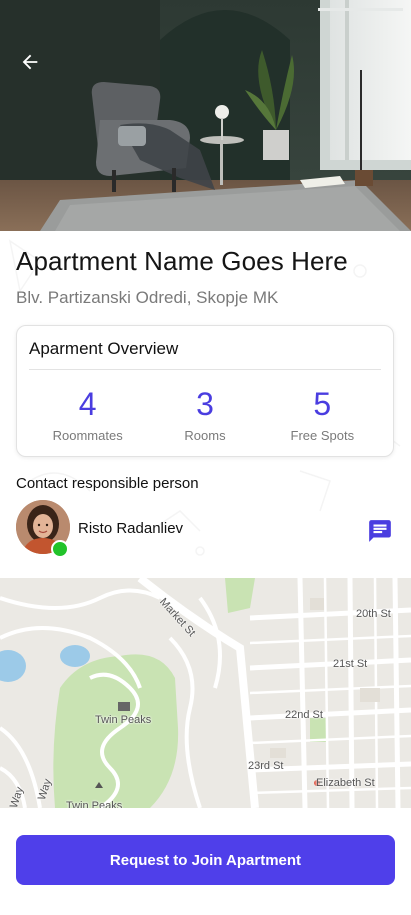 Image resolution: width=411 pixels, height=915 pixels. I want to click on map-label: 21st St, so click(350, 664).